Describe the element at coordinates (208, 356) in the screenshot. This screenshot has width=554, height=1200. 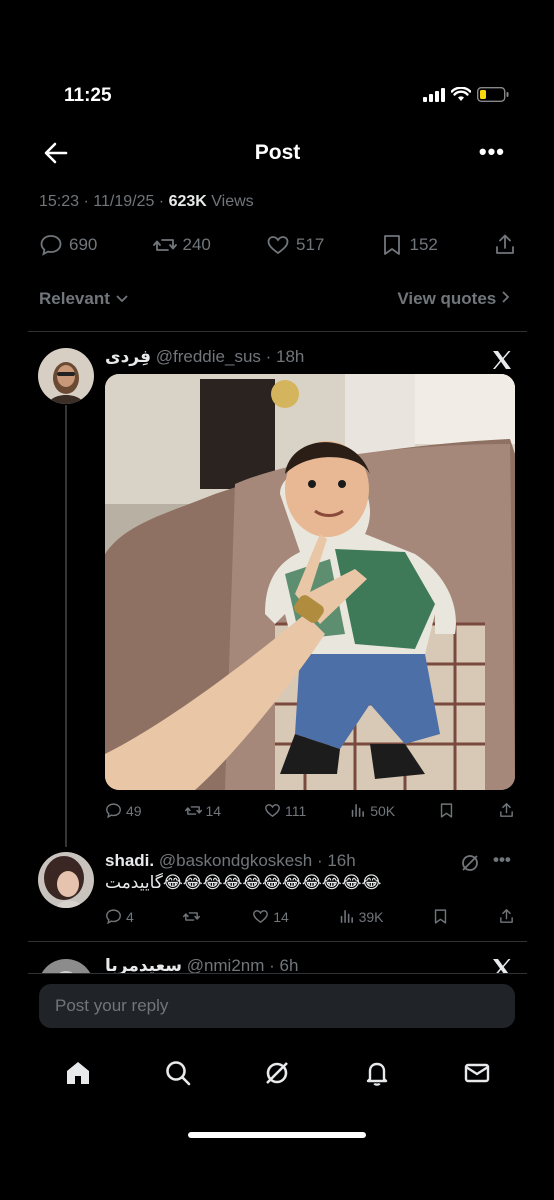
I see `user-handle: @freddie_sus` at that location.